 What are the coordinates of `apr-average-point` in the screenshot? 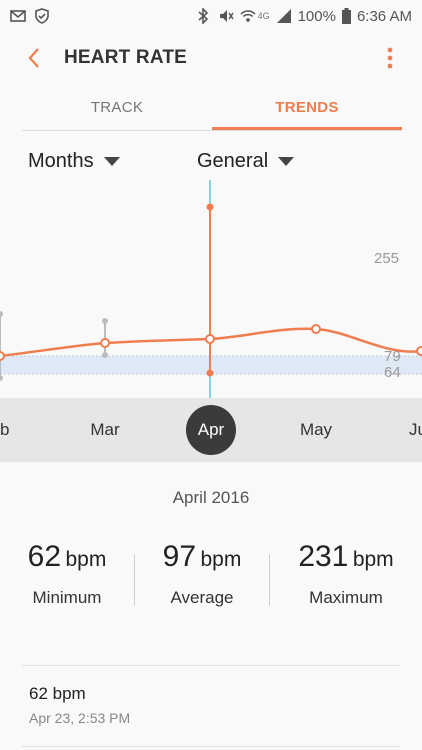 It's located at (210, 339).